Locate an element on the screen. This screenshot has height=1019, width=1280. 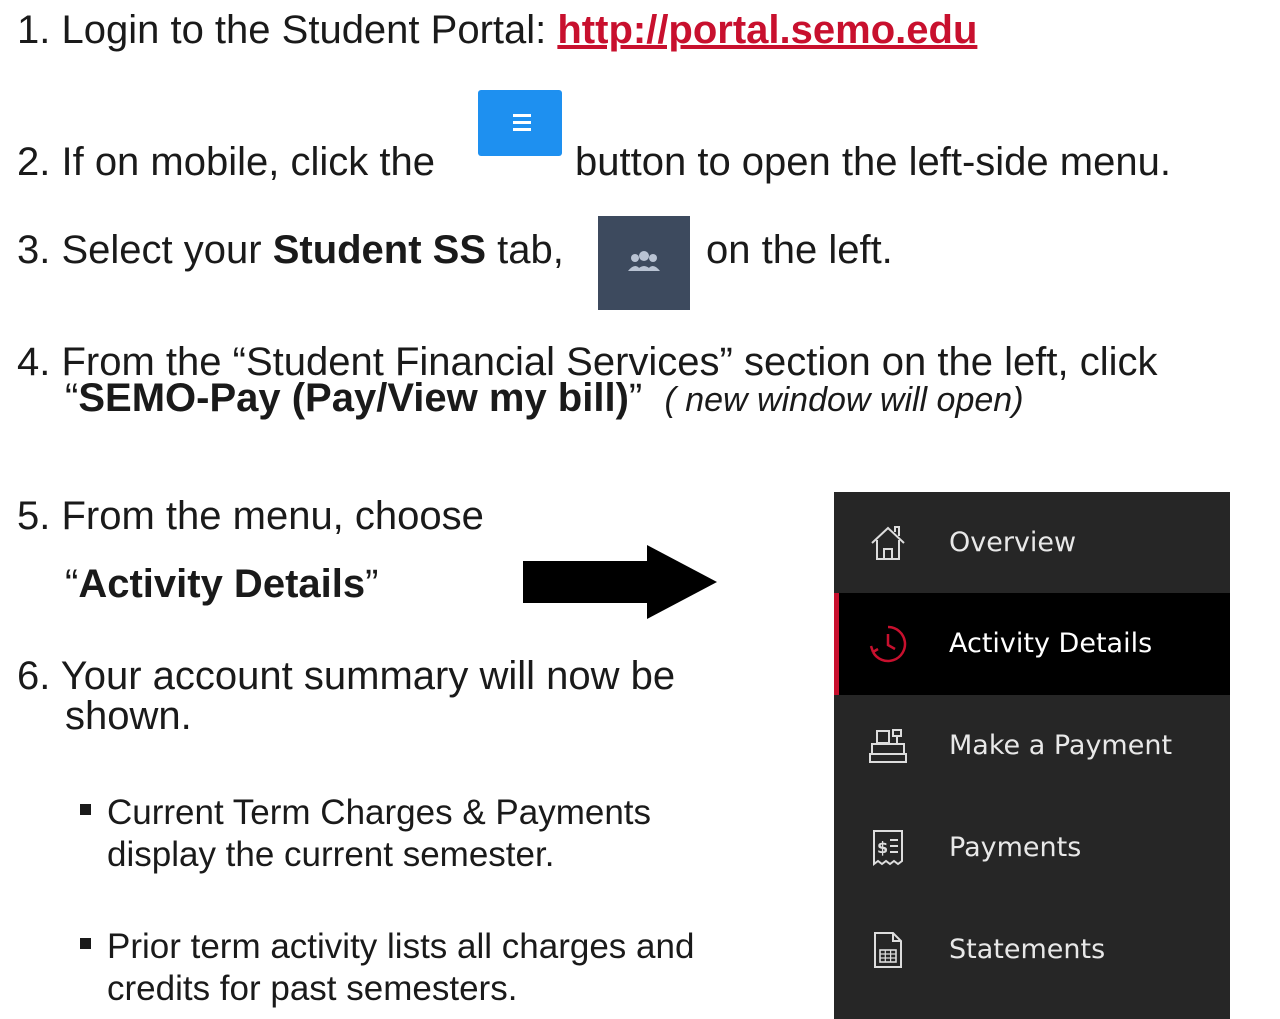
sidebar-item-label: Statements is located at coordinates (1027, 949).